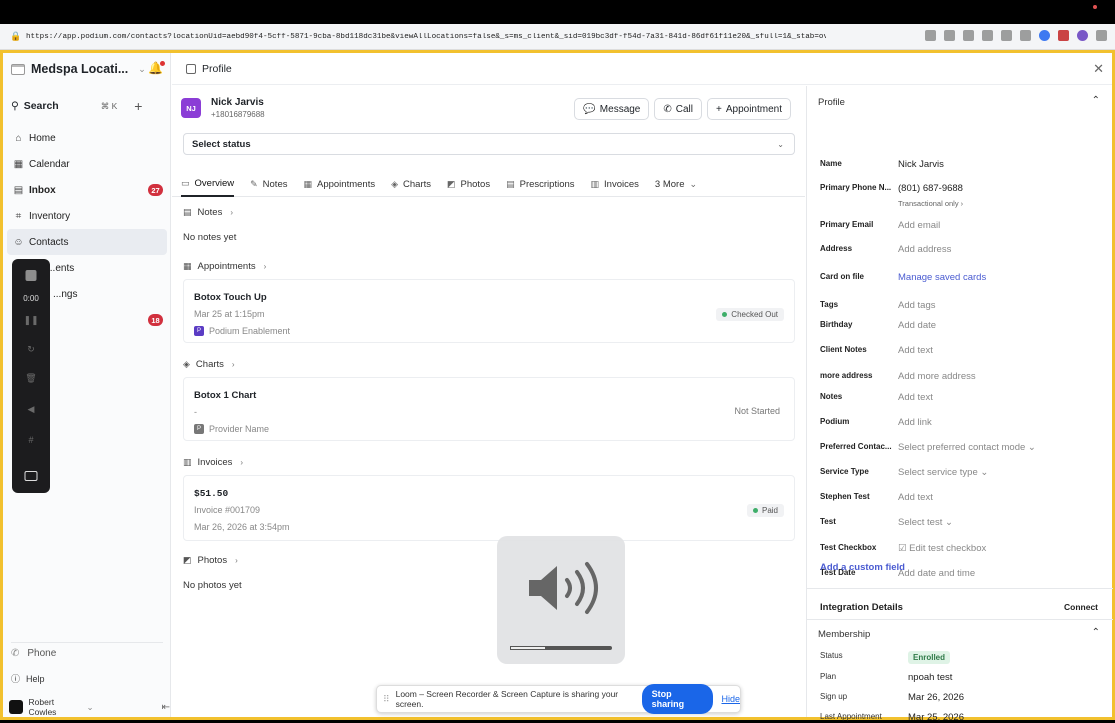  Describe the element at coordinates (61, 268) in the screenshot. I see `sidebar-item-label: ...ents` at that location.